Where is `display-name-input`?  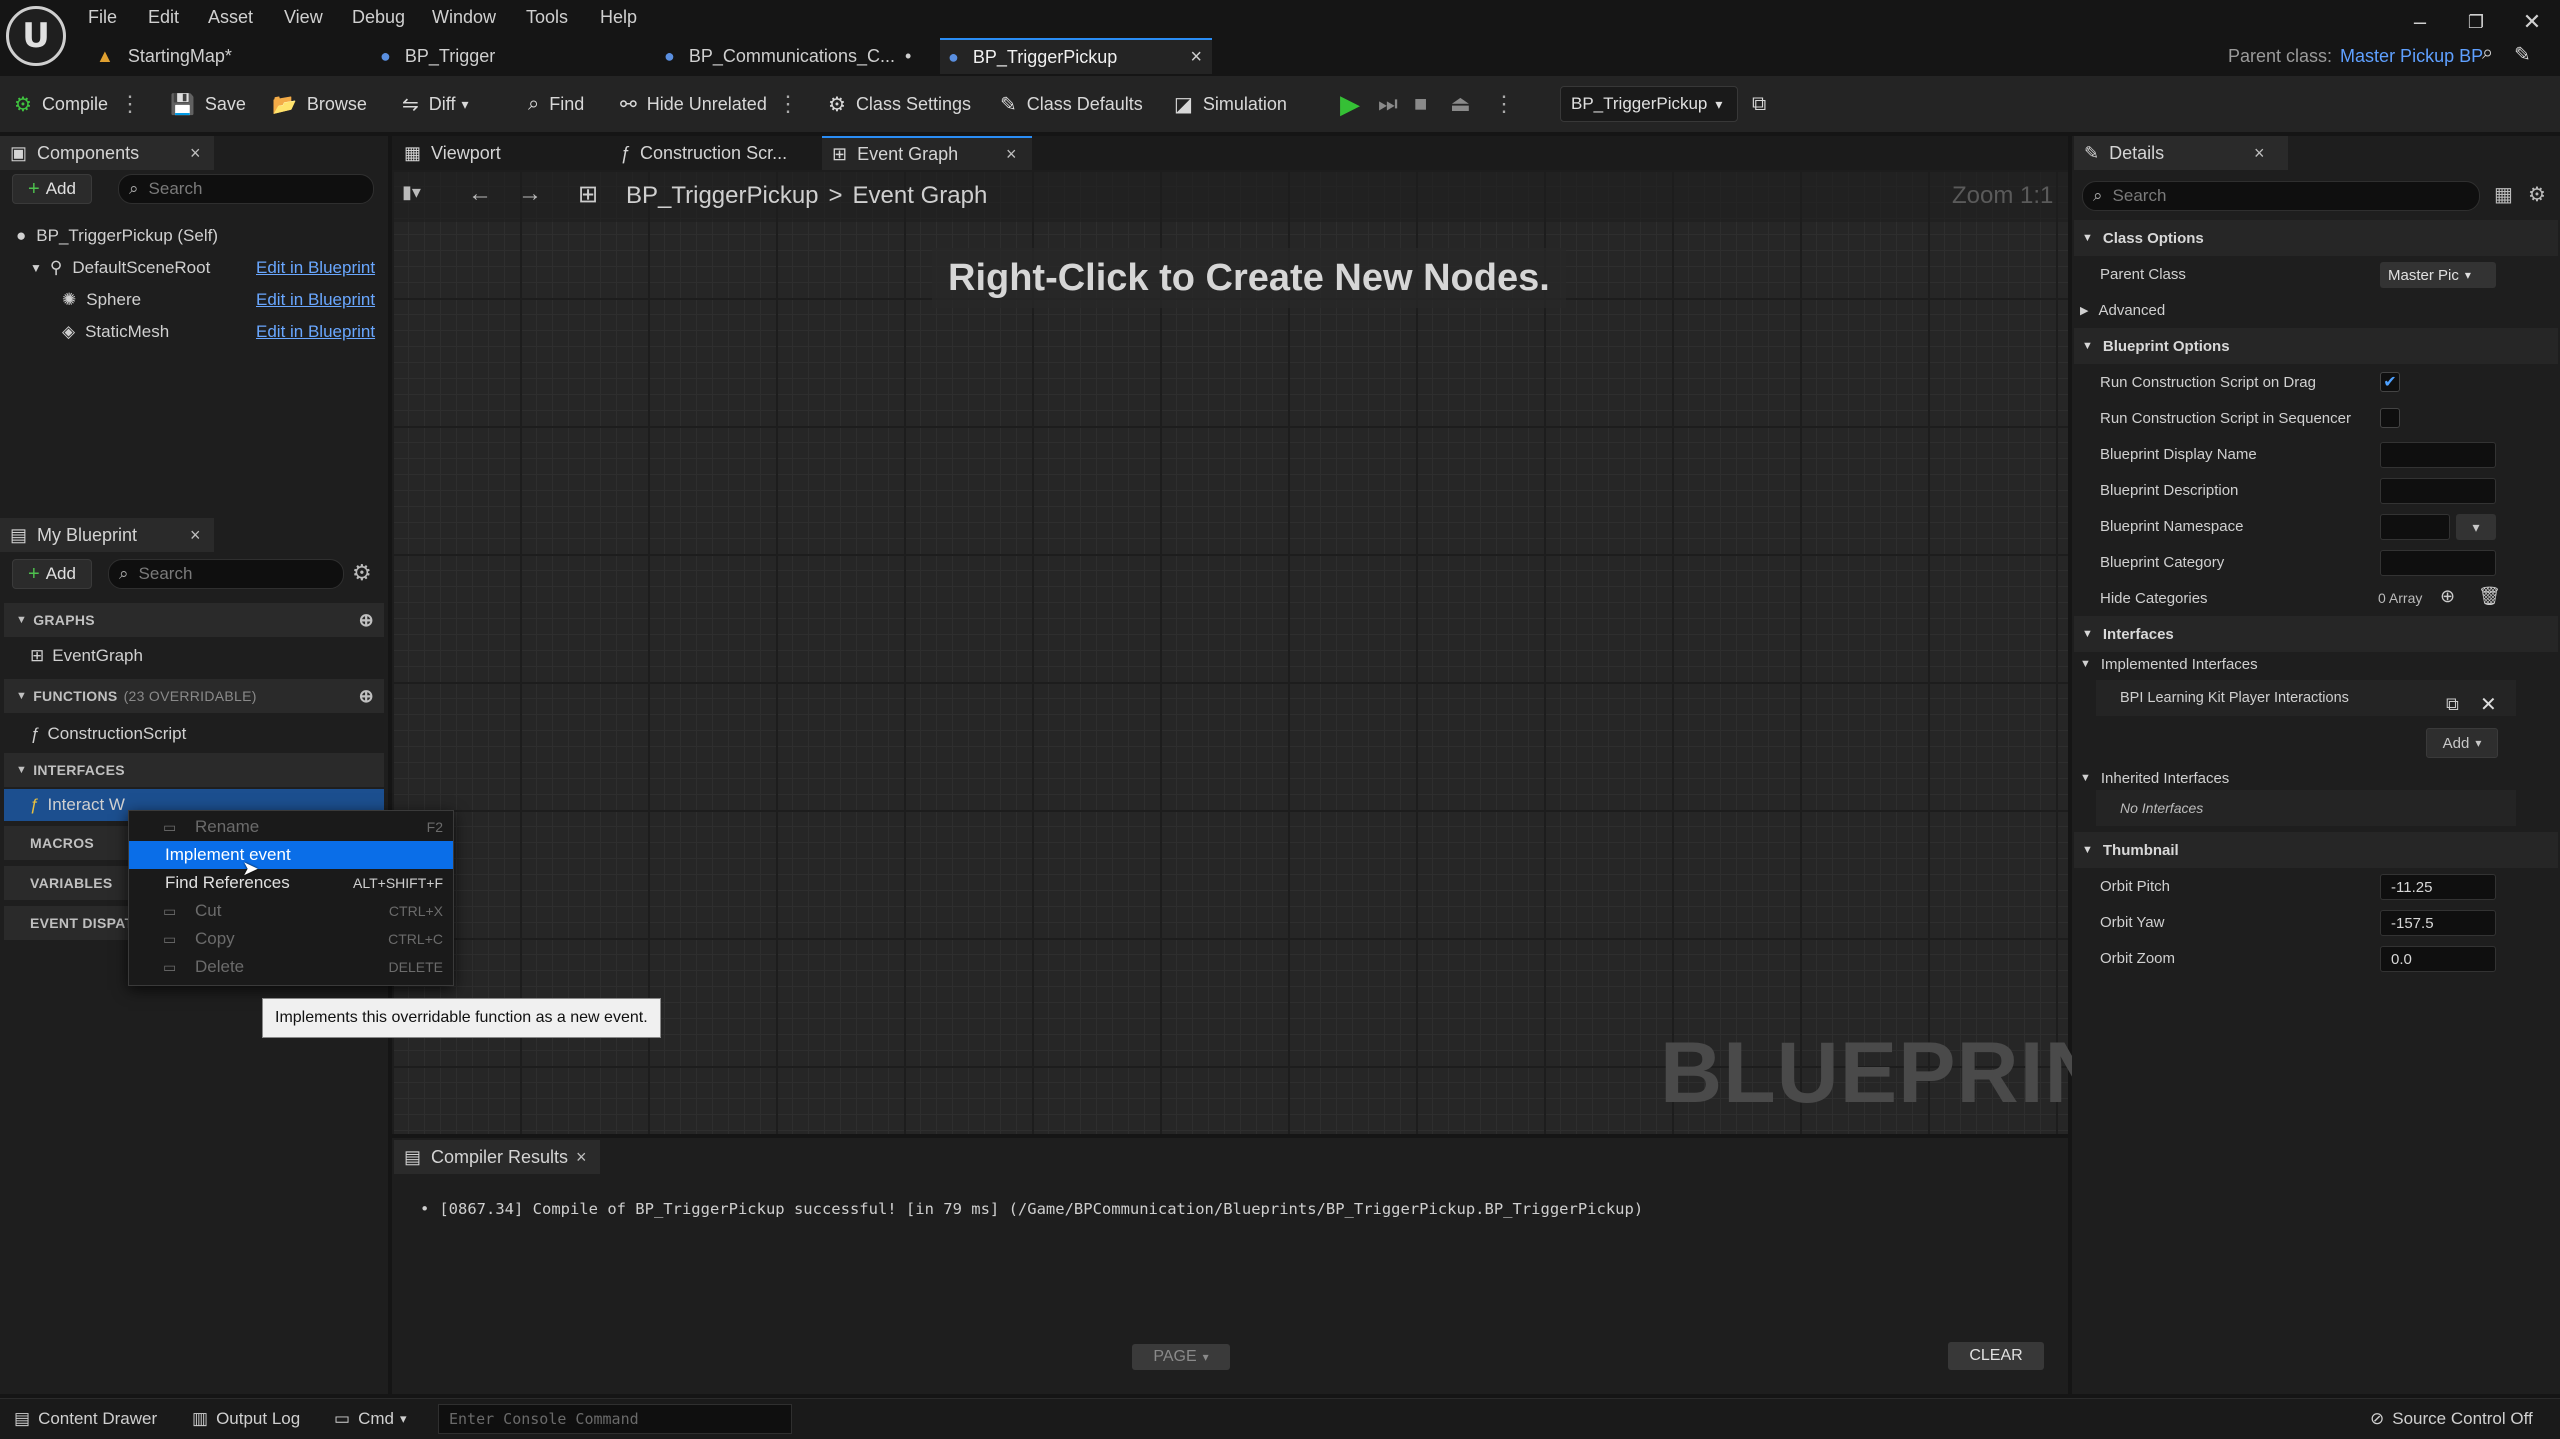 display-name-input is located at coordinates (2438, 455).